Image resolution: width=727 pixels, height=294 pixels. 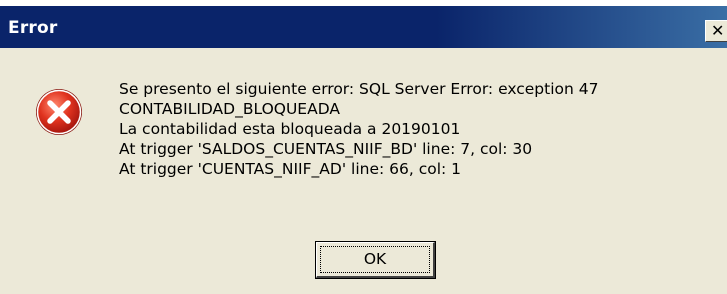 I want to click on ok-button-label: OK, so click(x=375, y=259).